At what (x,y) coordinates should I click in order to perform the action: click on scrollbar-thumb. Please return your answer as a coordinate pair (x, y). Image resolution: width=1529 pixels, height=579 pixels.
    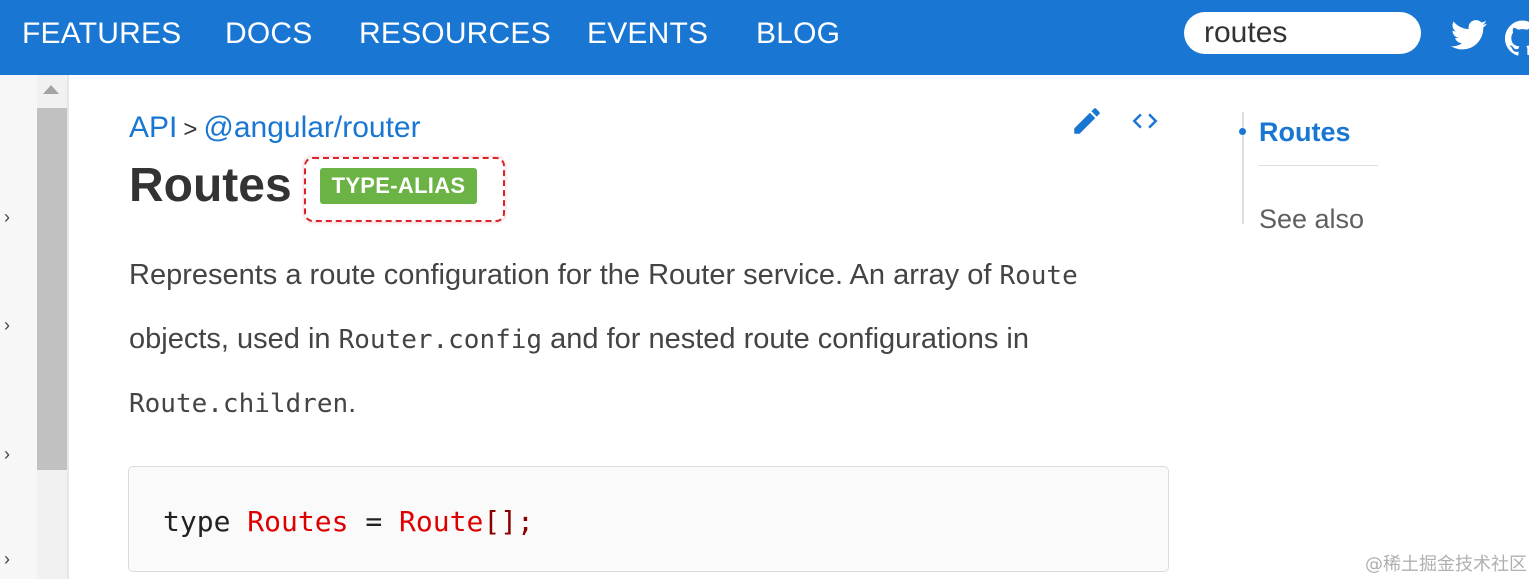
    Looking at the image, I should click on (52, 289).